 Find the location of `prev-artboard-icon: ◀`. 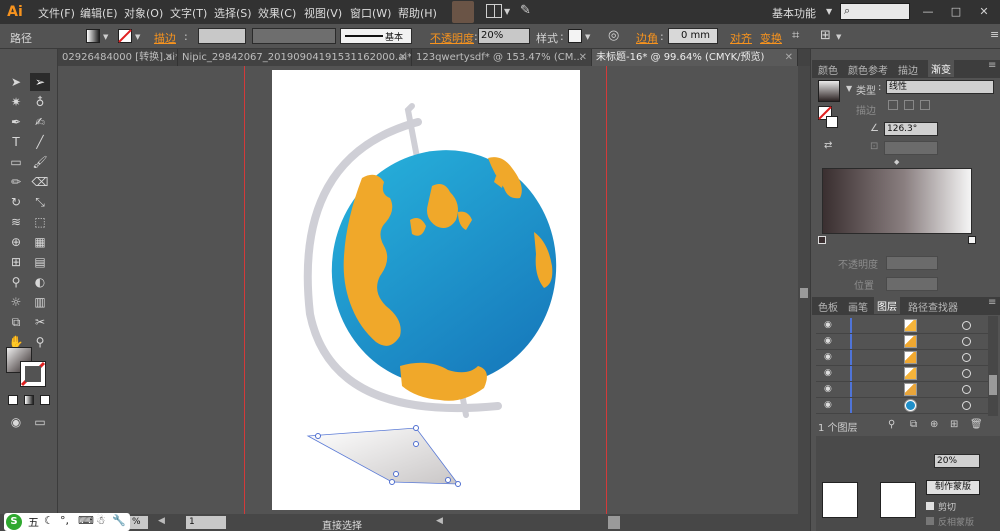

prev-artboard-icon: ◀ is located at coordinates (161, 521).